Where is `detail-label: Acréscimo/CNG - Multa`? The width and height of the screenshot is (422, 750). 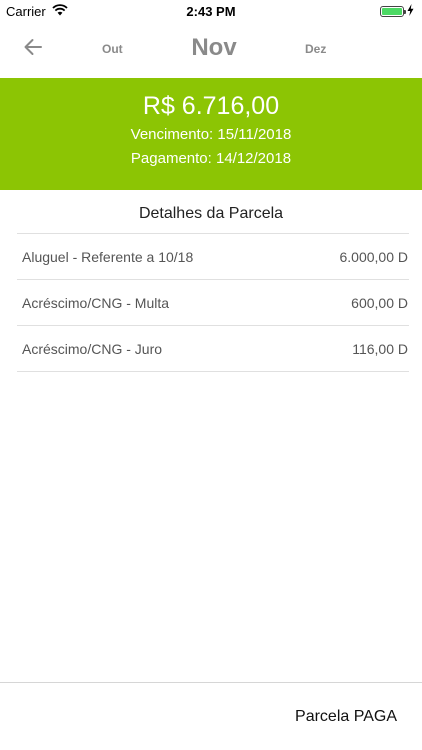 detail-label: Acréscimo/CNG - Multa is located at coordinates (96, 302).